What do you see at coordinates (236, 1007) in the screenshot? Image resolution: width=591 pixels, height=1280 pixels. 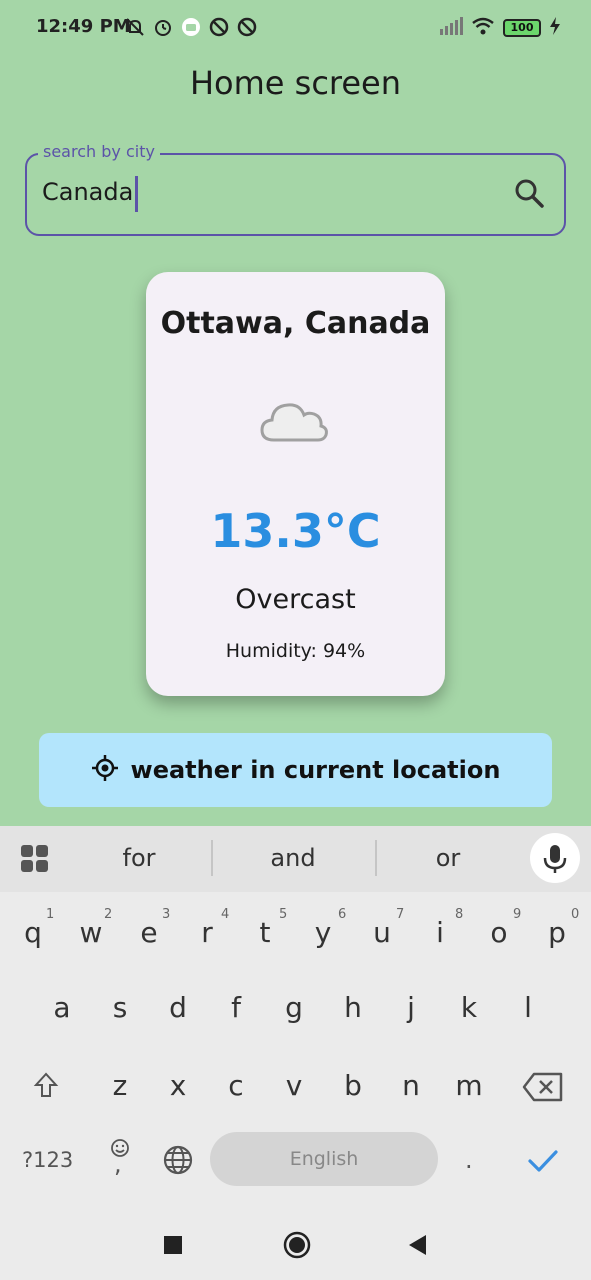 I see `key-f: f` at bounding box center [236, 1007].